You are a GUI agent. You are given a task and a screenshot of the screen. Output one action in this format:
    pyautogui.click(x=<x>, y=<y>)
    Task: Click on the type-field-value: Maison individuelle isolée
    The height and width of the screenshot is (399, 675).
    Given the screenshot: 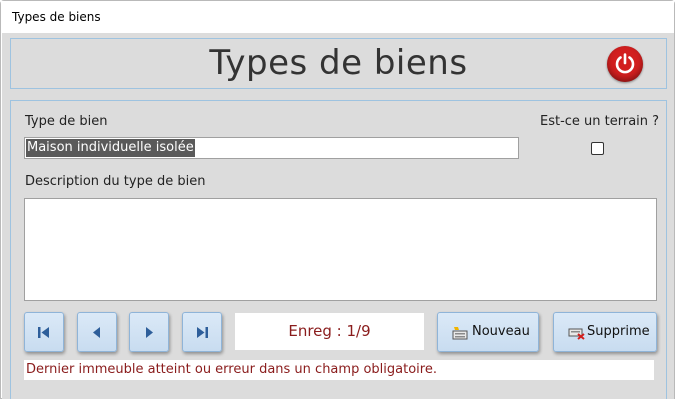 What is the action you would take?
    pyautogui.click(x=110, y=148)
    